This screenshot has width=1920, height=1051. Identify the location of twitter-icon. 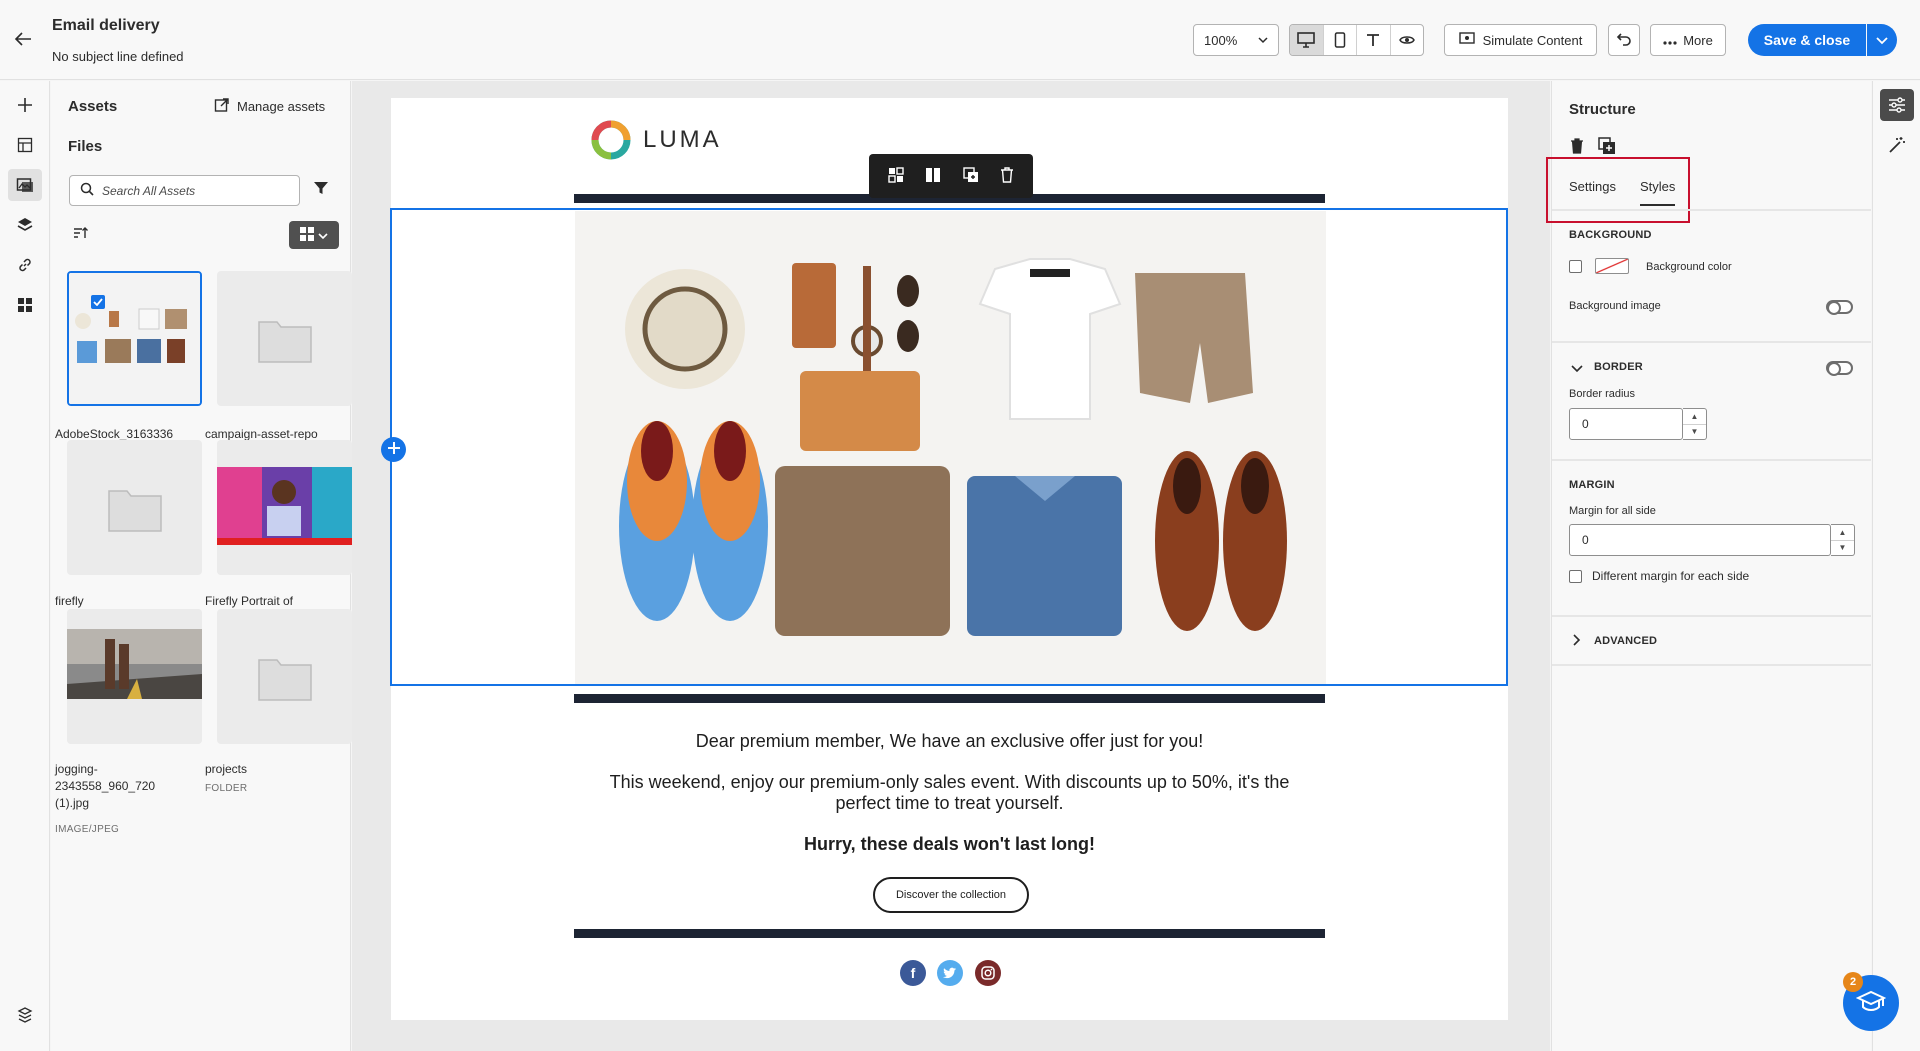
(950, 973).